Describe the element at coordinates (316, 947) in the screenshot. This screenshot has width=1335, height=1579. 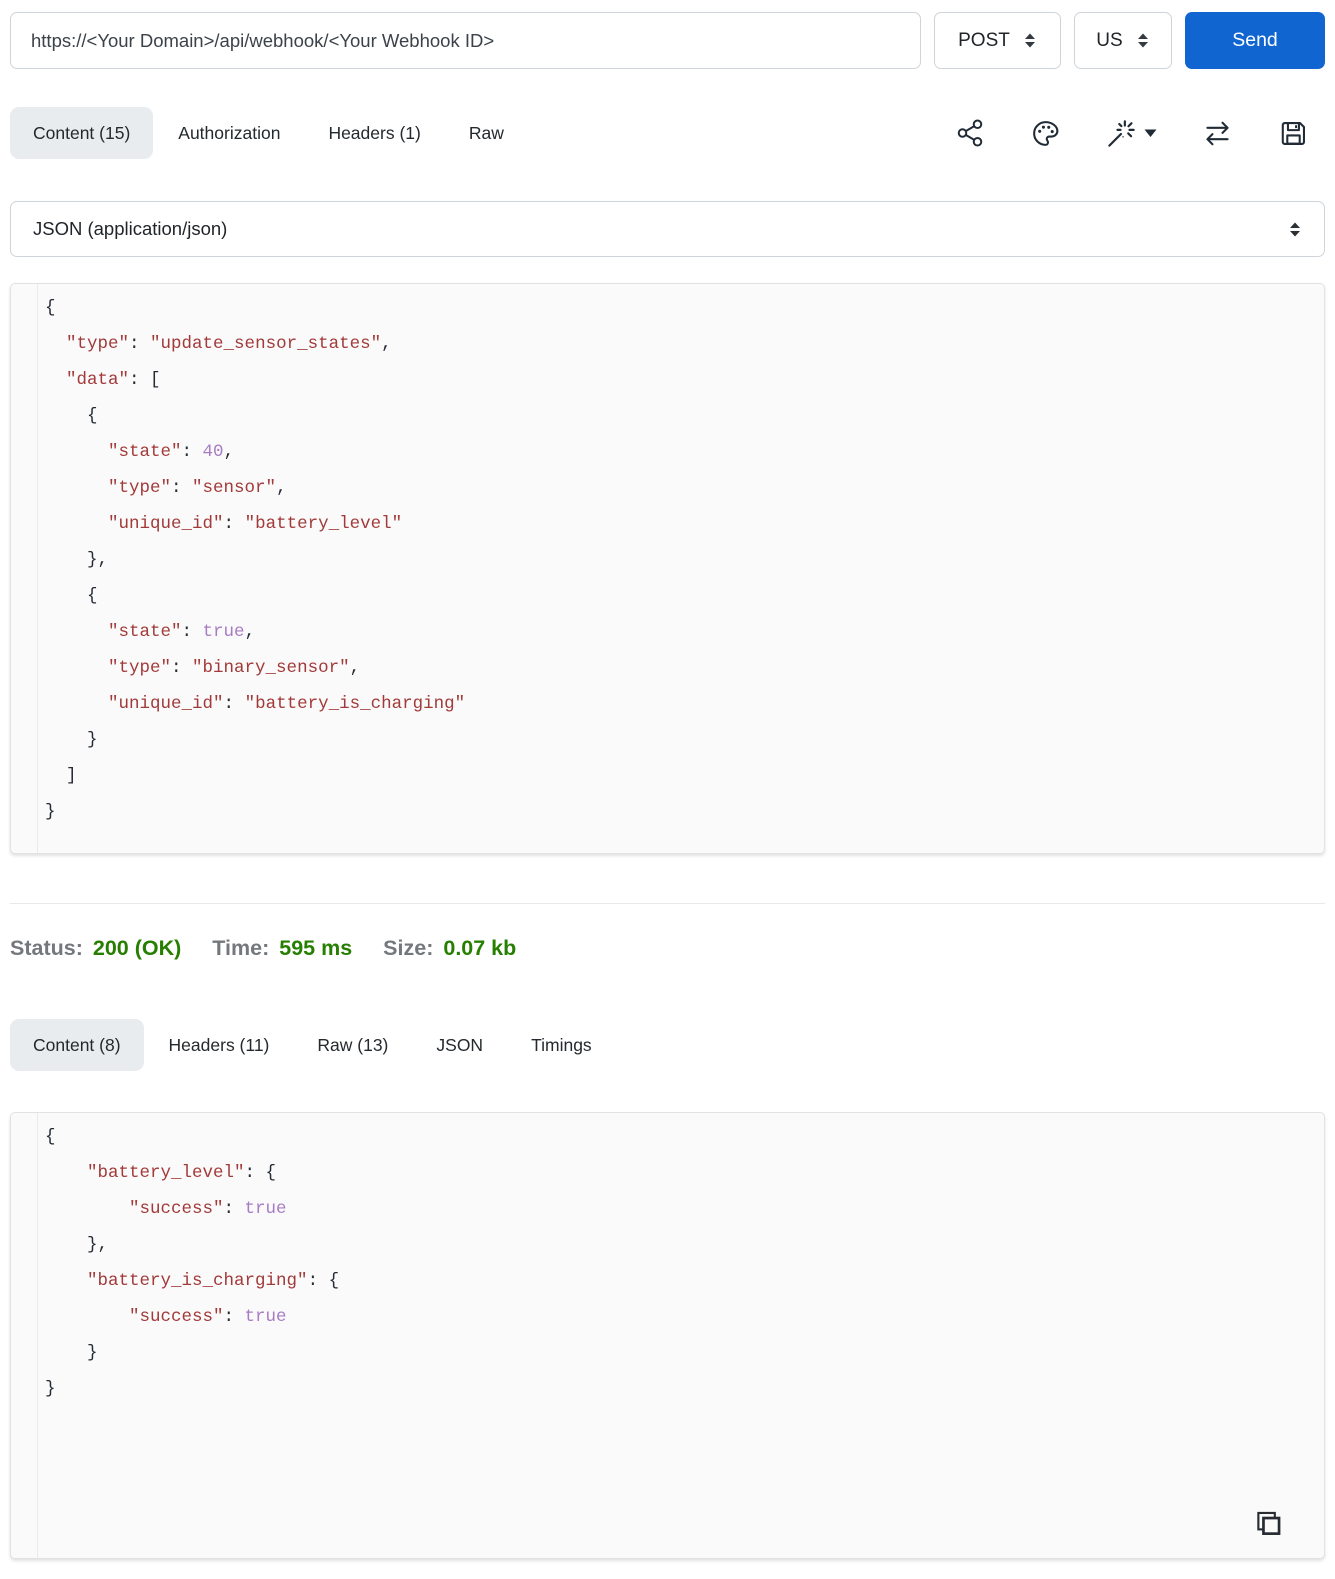
I see `time-value: 595 ms` at that location.